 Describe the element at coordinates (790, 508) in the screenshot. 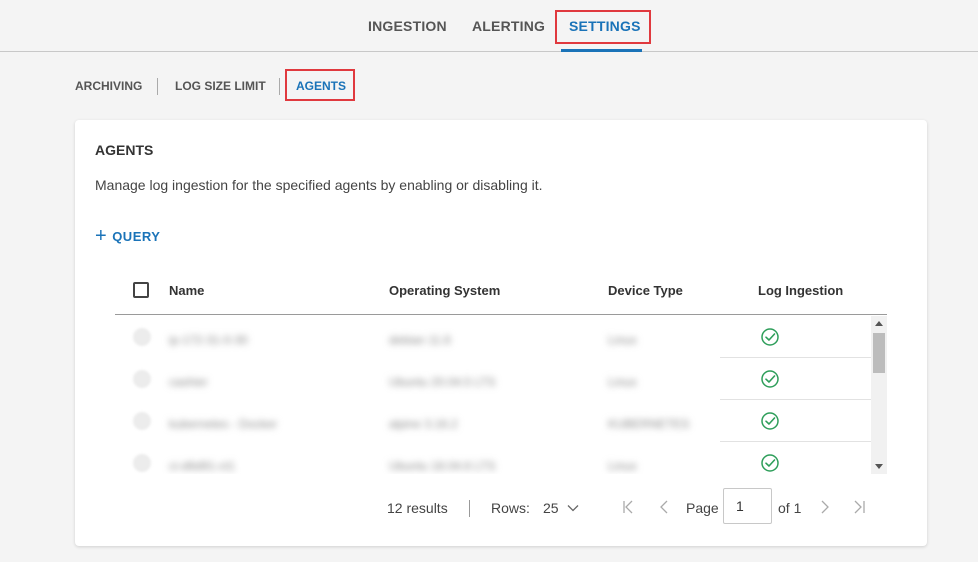

I see `page-total: of 1` at that location.